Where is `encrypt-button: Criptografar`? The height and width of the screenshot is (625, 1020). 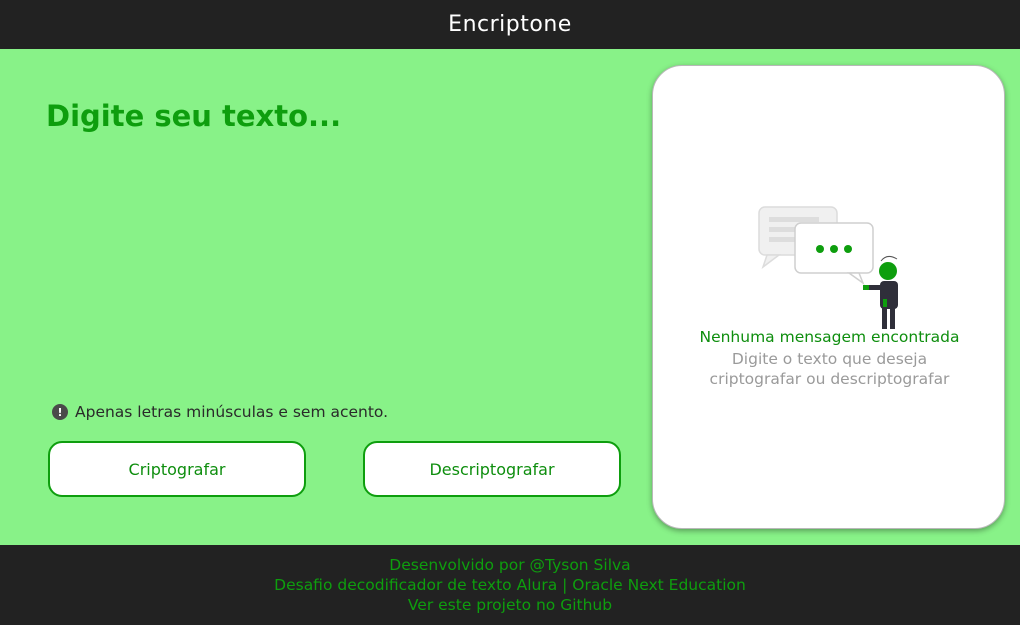
encrypt-button: Criptografar is located at coordinates (177, 469).